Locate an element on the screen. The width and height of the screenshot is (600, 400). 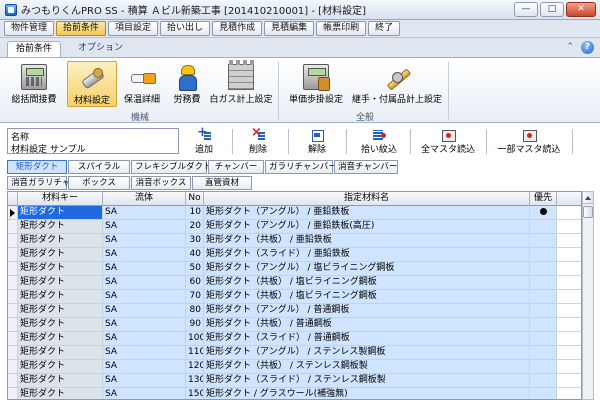
minimize-button: — is located at coordinates (526, 9).